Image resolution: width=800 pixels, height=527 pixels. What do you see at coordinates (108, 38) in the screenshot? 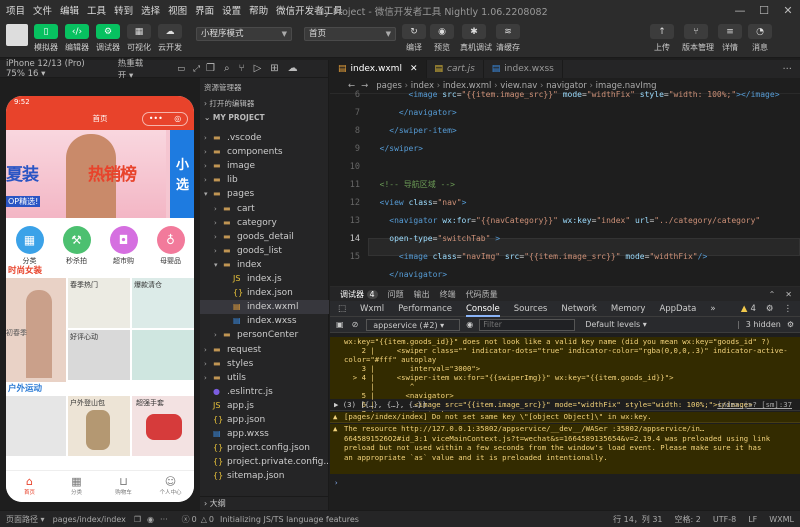
I see `debugger-button: ⚙ 调试器` at bounding box center [108, 38].